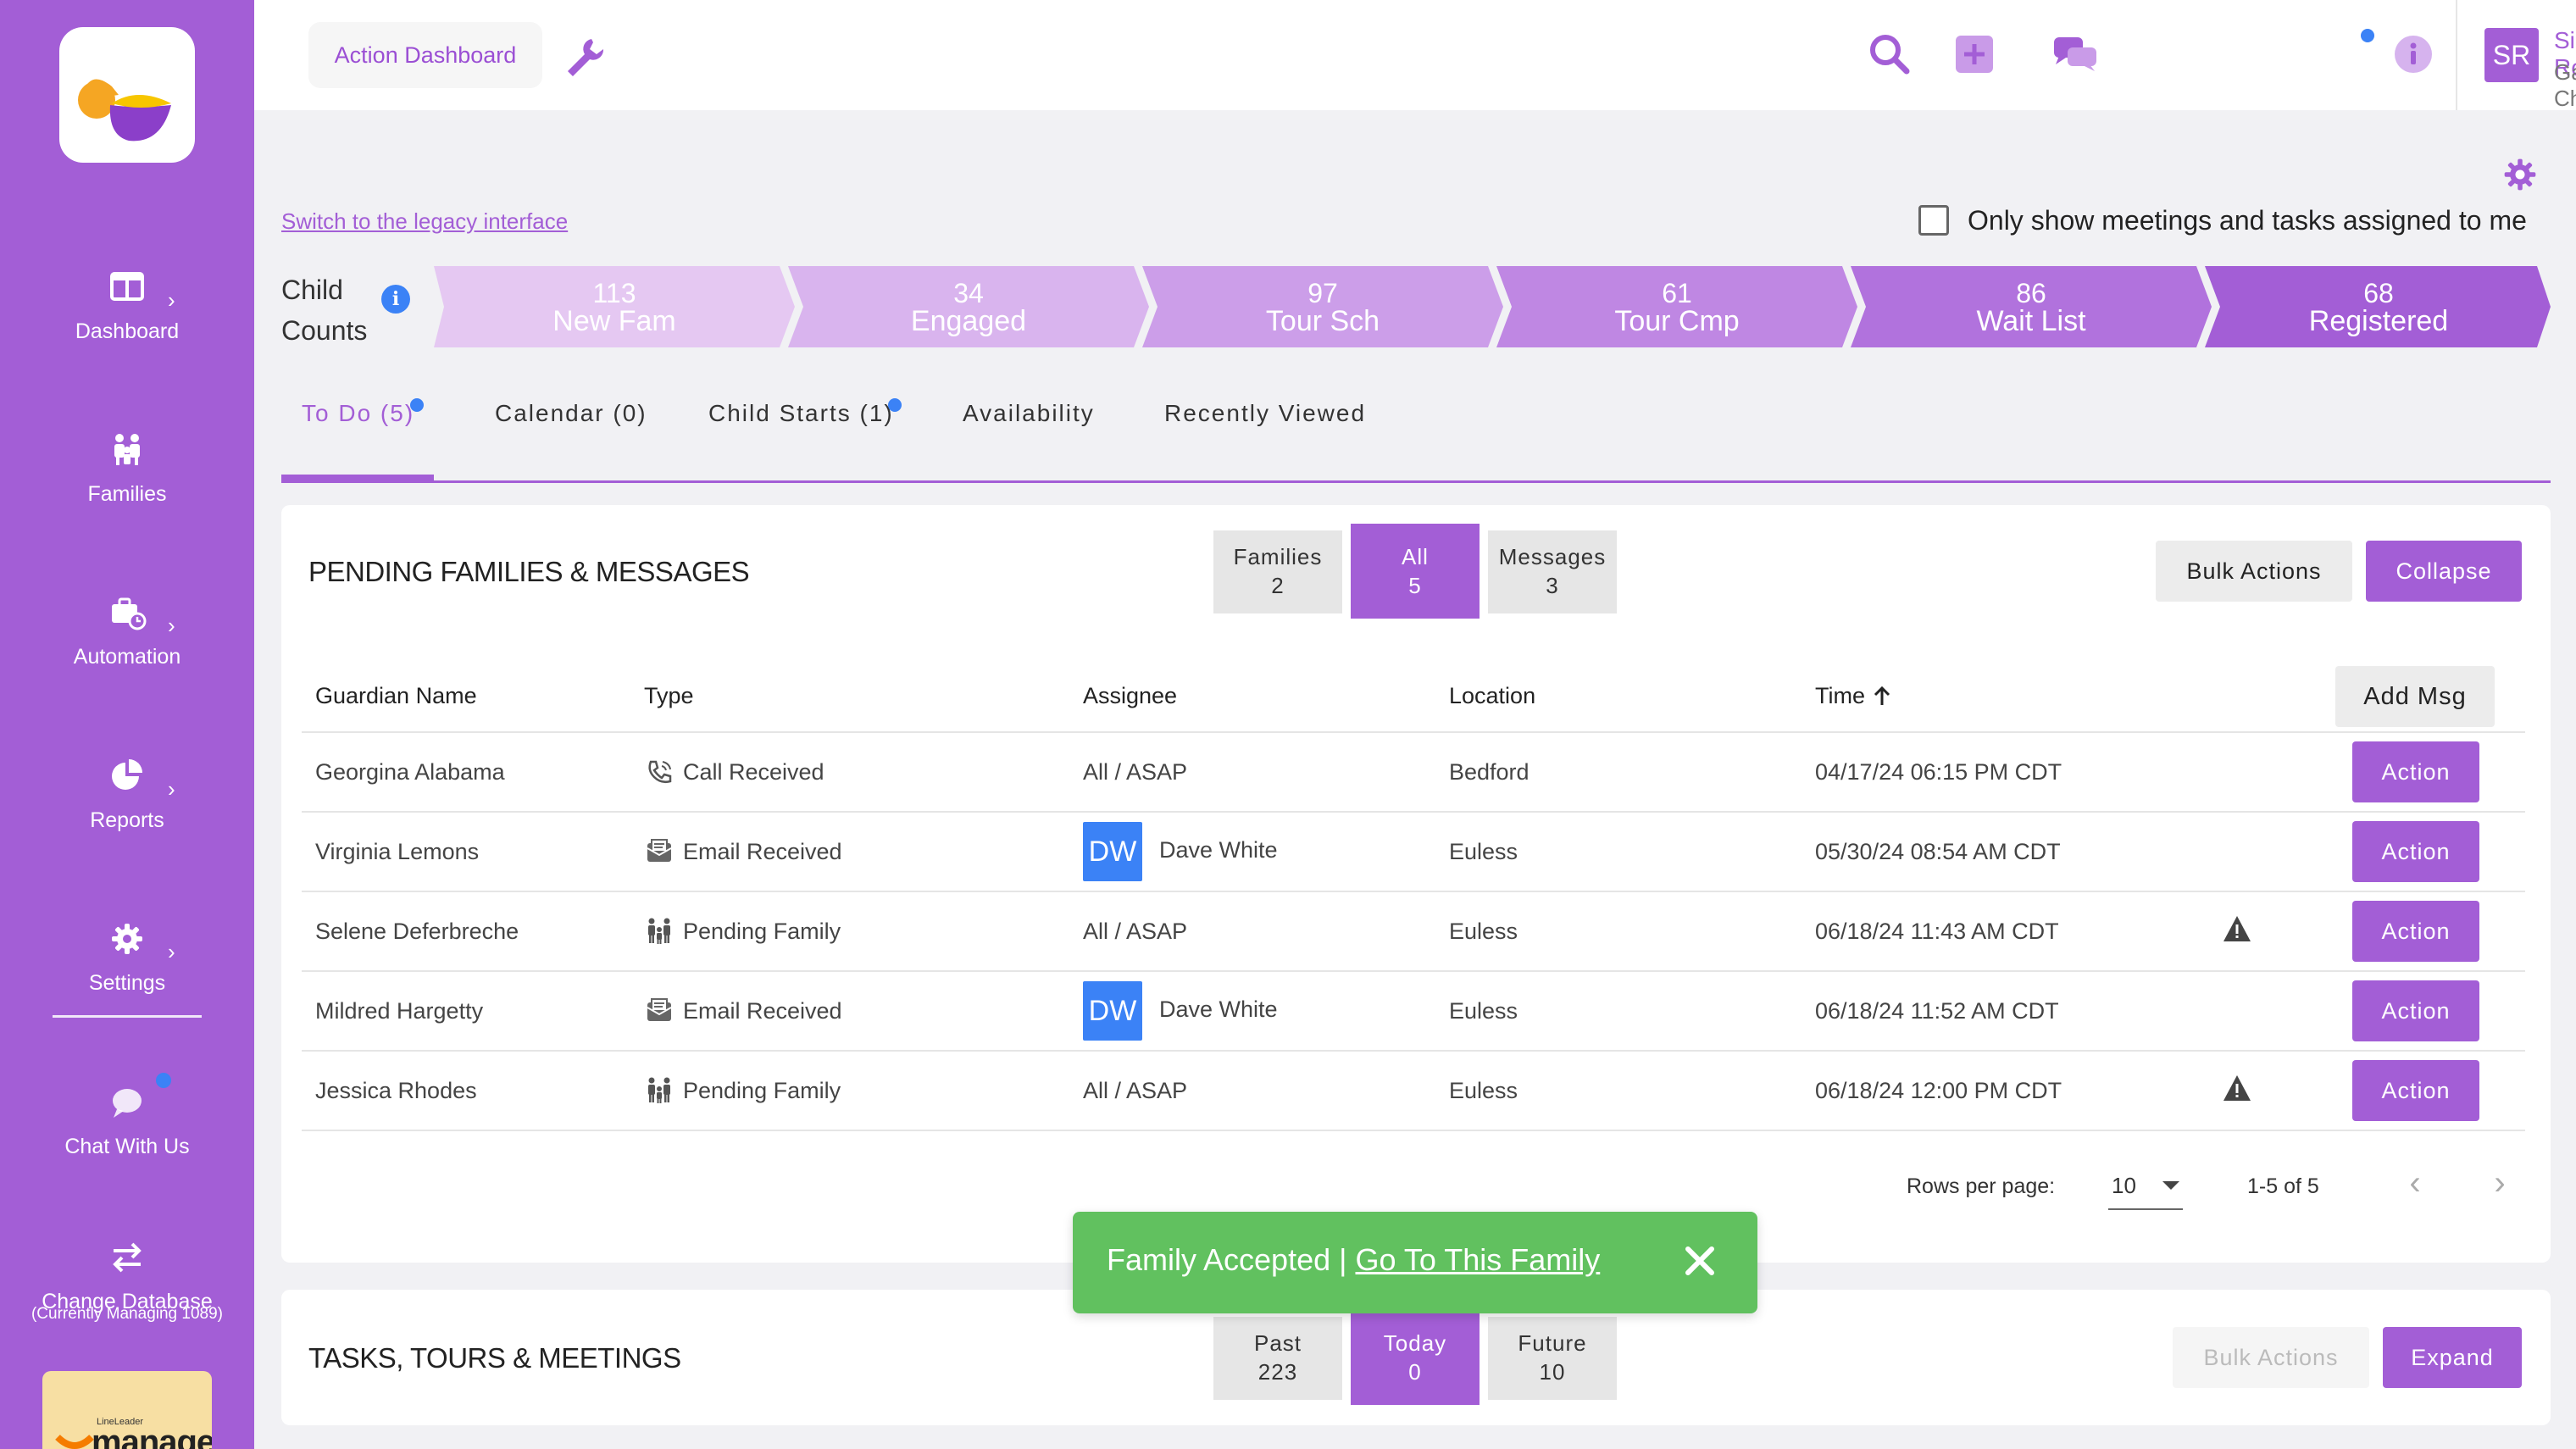  What do you see at coordinates (425, 55) in the screenshot?
I see `breadcrumb: Action Dashboard` at bounding box center [425, 55].